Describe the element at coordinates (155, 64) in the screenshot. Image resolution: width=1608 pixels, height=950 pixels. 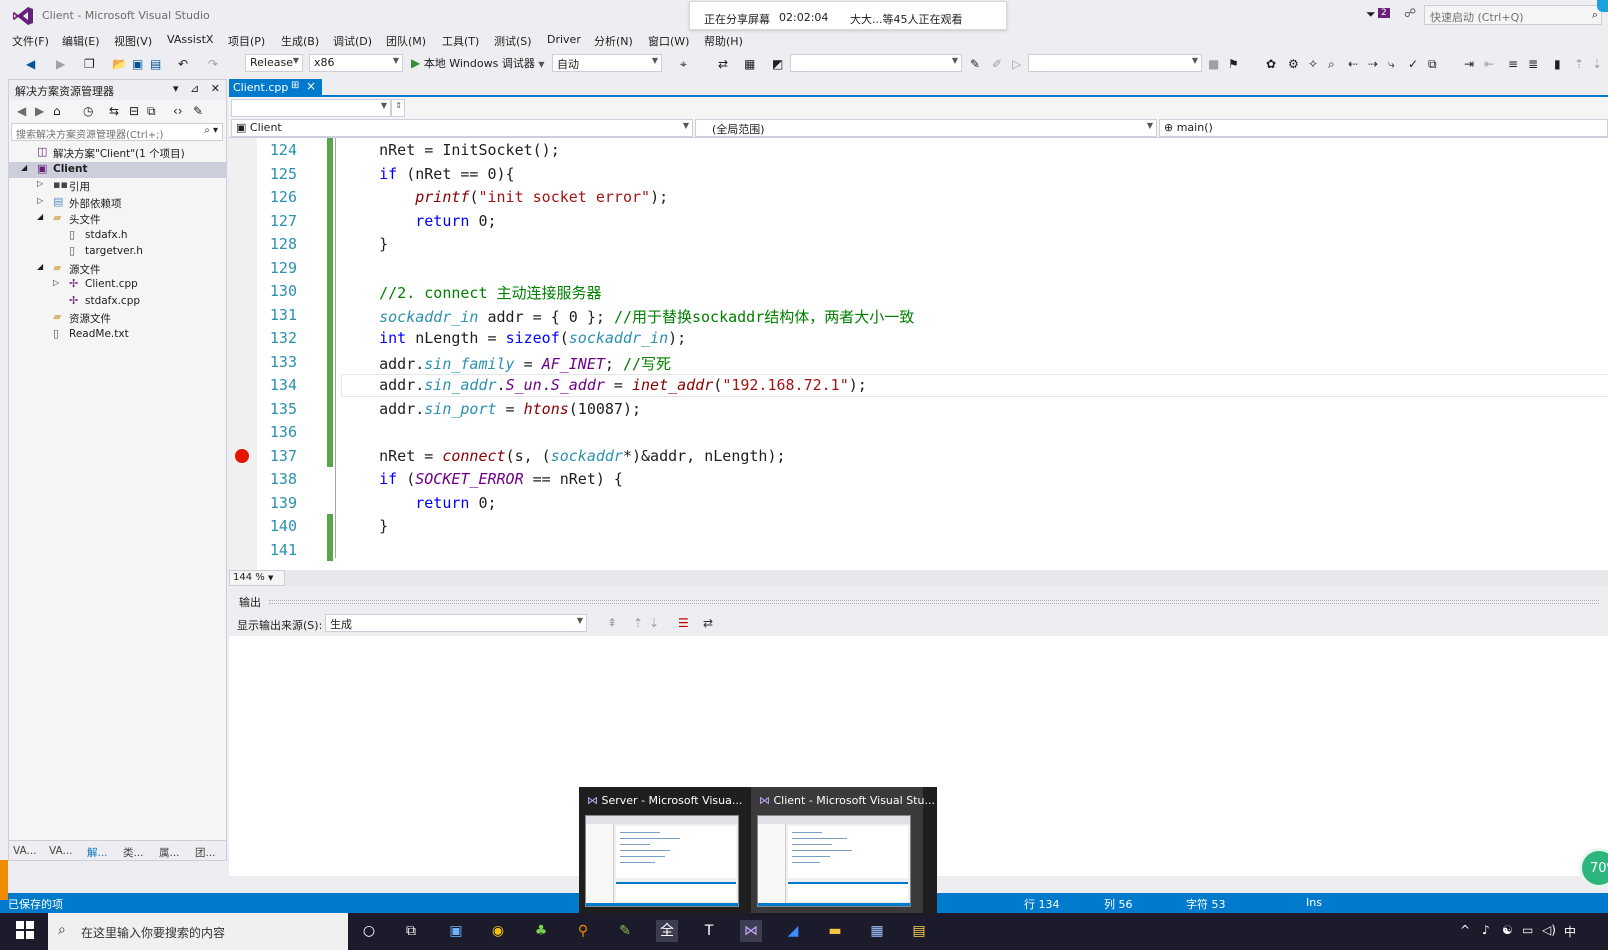
I see `save-all-icon: ▤` at that location.